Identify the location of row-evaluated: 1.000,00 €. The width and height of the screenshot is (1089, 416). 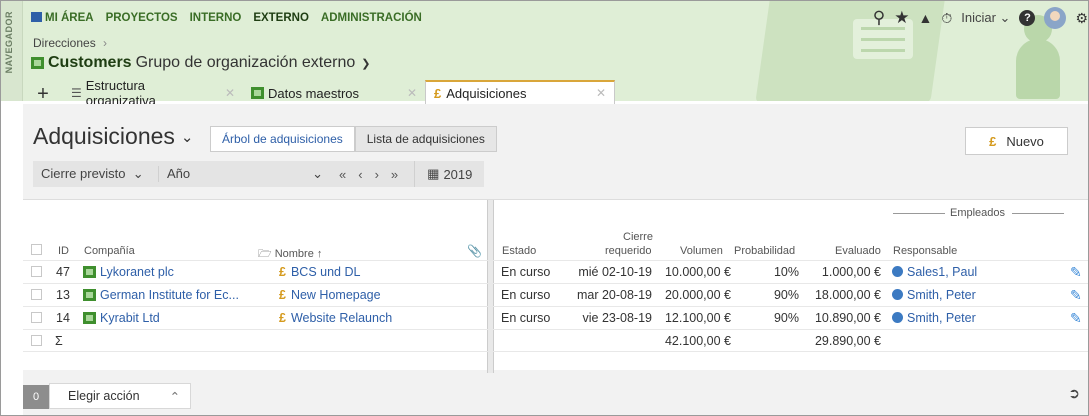
(851, 272).